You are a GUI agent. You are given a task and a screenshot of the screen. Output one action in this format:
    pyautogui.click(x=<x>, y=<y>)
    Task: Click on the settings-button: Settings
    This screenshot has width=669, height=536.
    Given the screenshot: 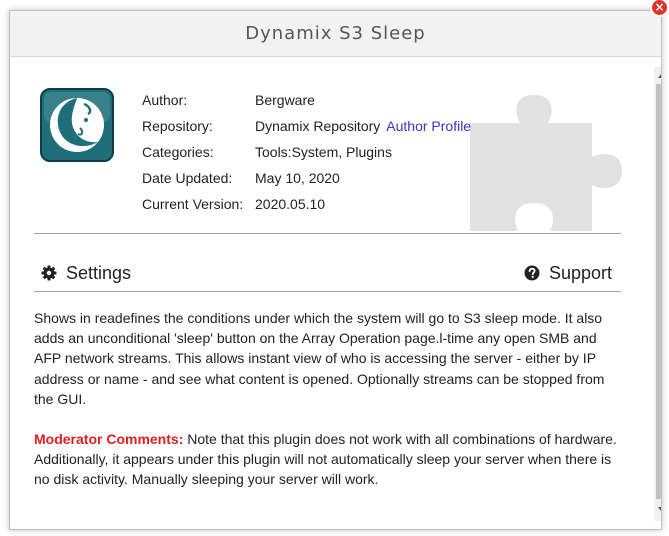 What is the action you would take?
    pyautogui.click(x=86, y=273)
    